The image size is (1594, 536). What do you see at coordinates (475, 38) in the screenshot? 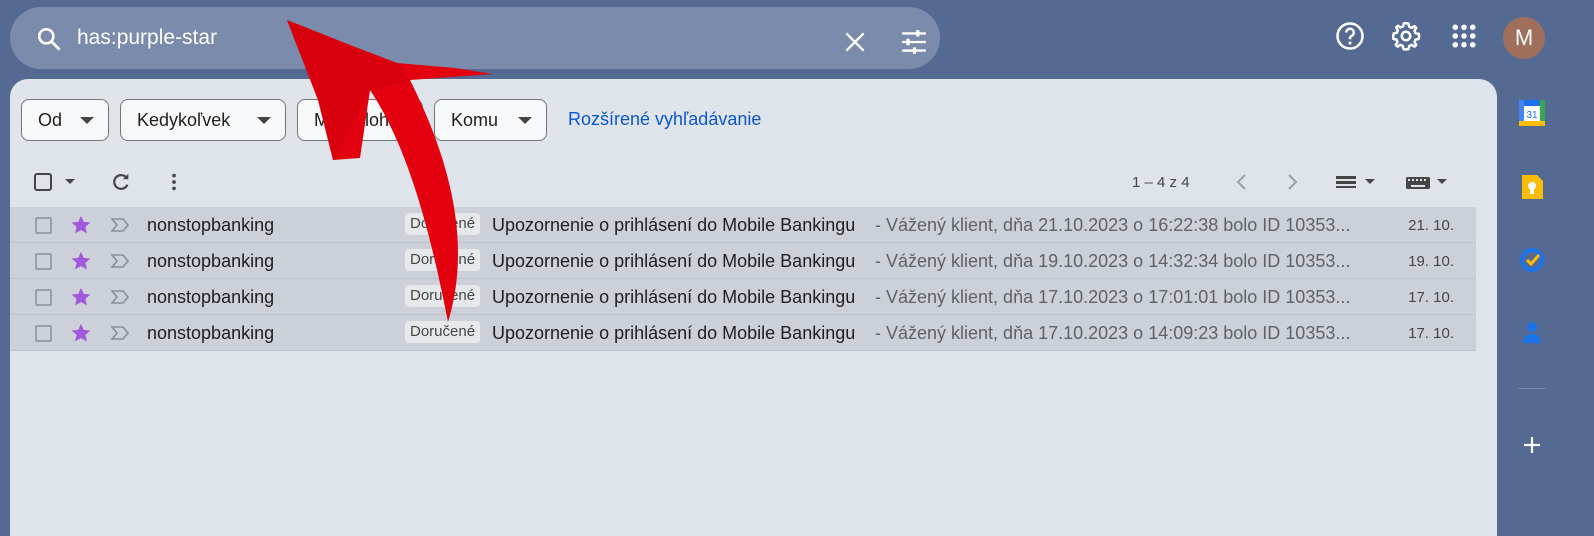
I see `search-bar: has:purple-star` at bounding box center [475, 38].